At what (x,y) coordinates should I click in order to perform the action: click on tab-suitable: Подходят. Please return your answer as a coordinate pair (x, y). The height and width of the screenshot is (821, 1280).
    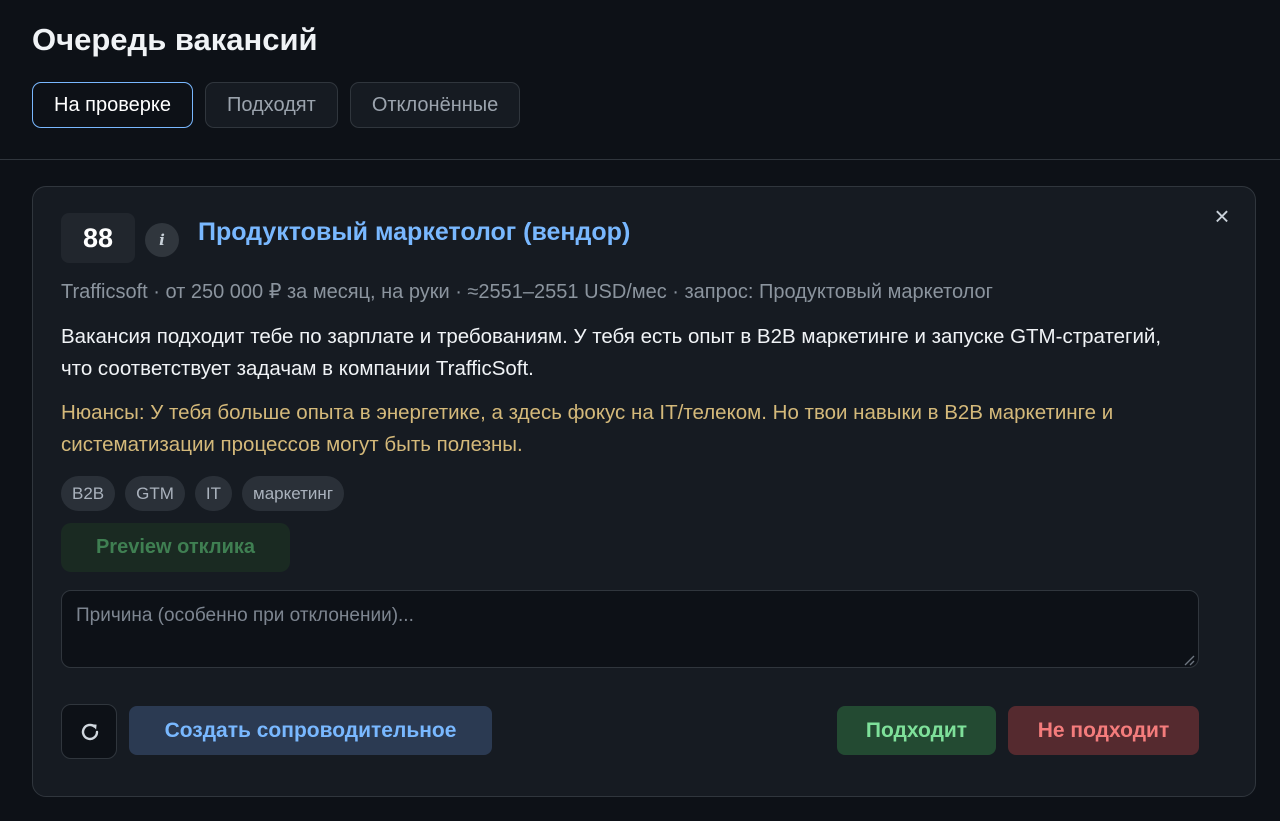
    Looking at the image, I should click on (271, 105).